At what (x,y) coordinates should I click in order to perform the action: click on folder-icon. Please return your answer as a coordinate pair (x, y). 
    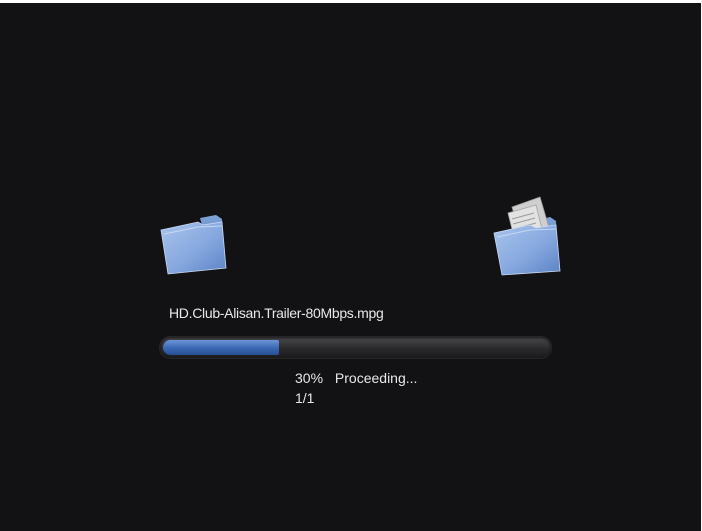
    Looking at the image, I should click on (193, 245).